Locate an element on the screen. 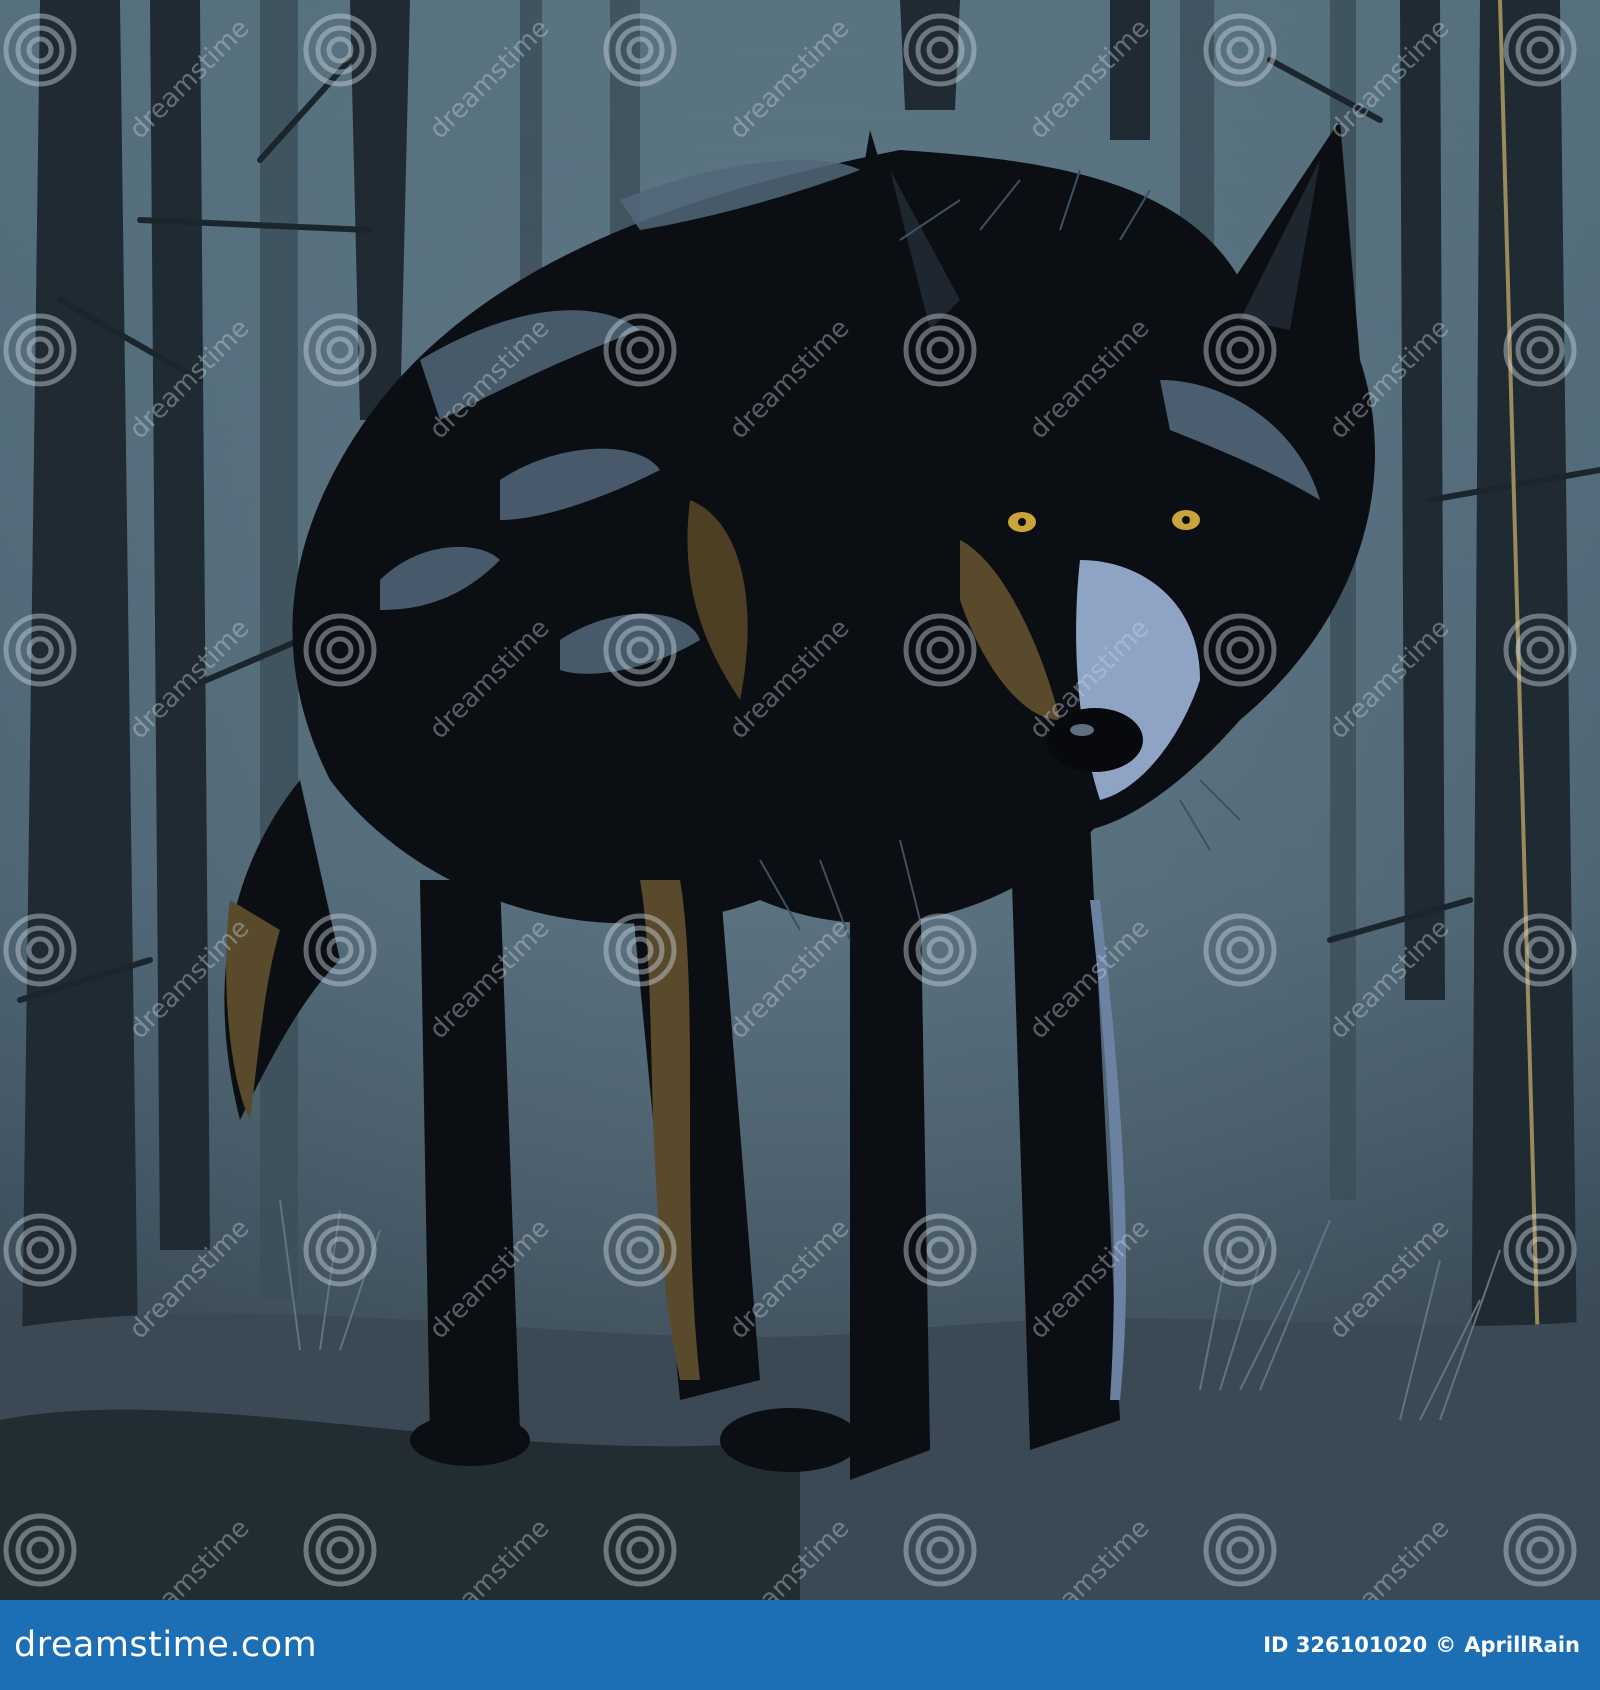 The width and height of the screenshot is (1600, 1690). image-credit: ID 326101020 © AprillRain is located at coordinates (1421, 1645).